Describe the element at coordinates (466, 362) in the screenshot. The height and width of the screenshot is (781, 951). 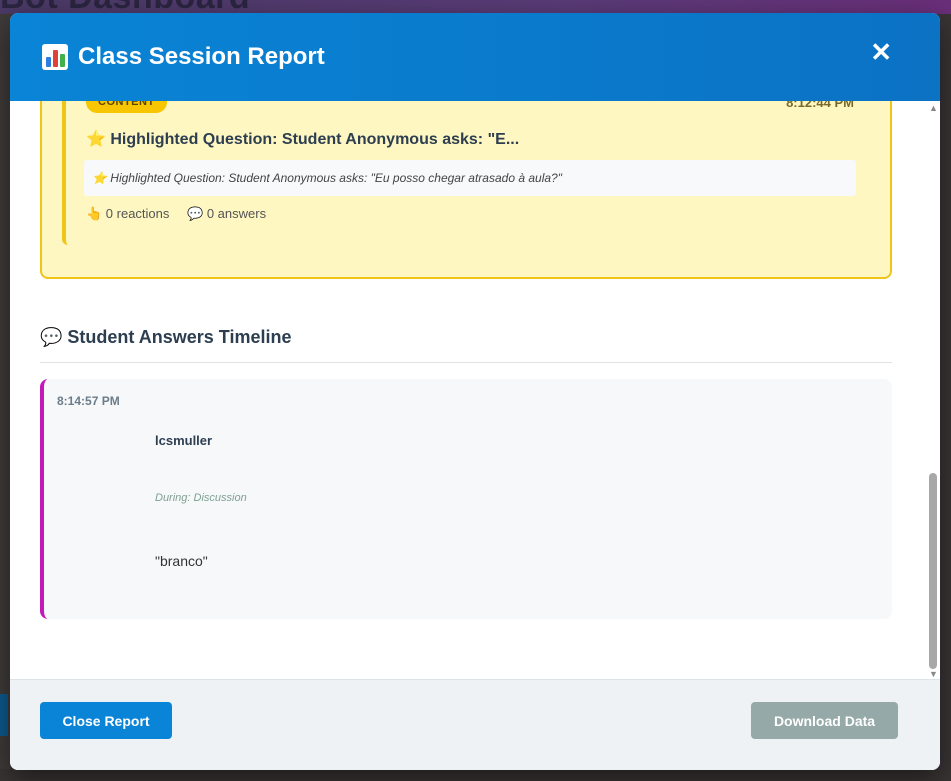
I see `section-divider` at that location.